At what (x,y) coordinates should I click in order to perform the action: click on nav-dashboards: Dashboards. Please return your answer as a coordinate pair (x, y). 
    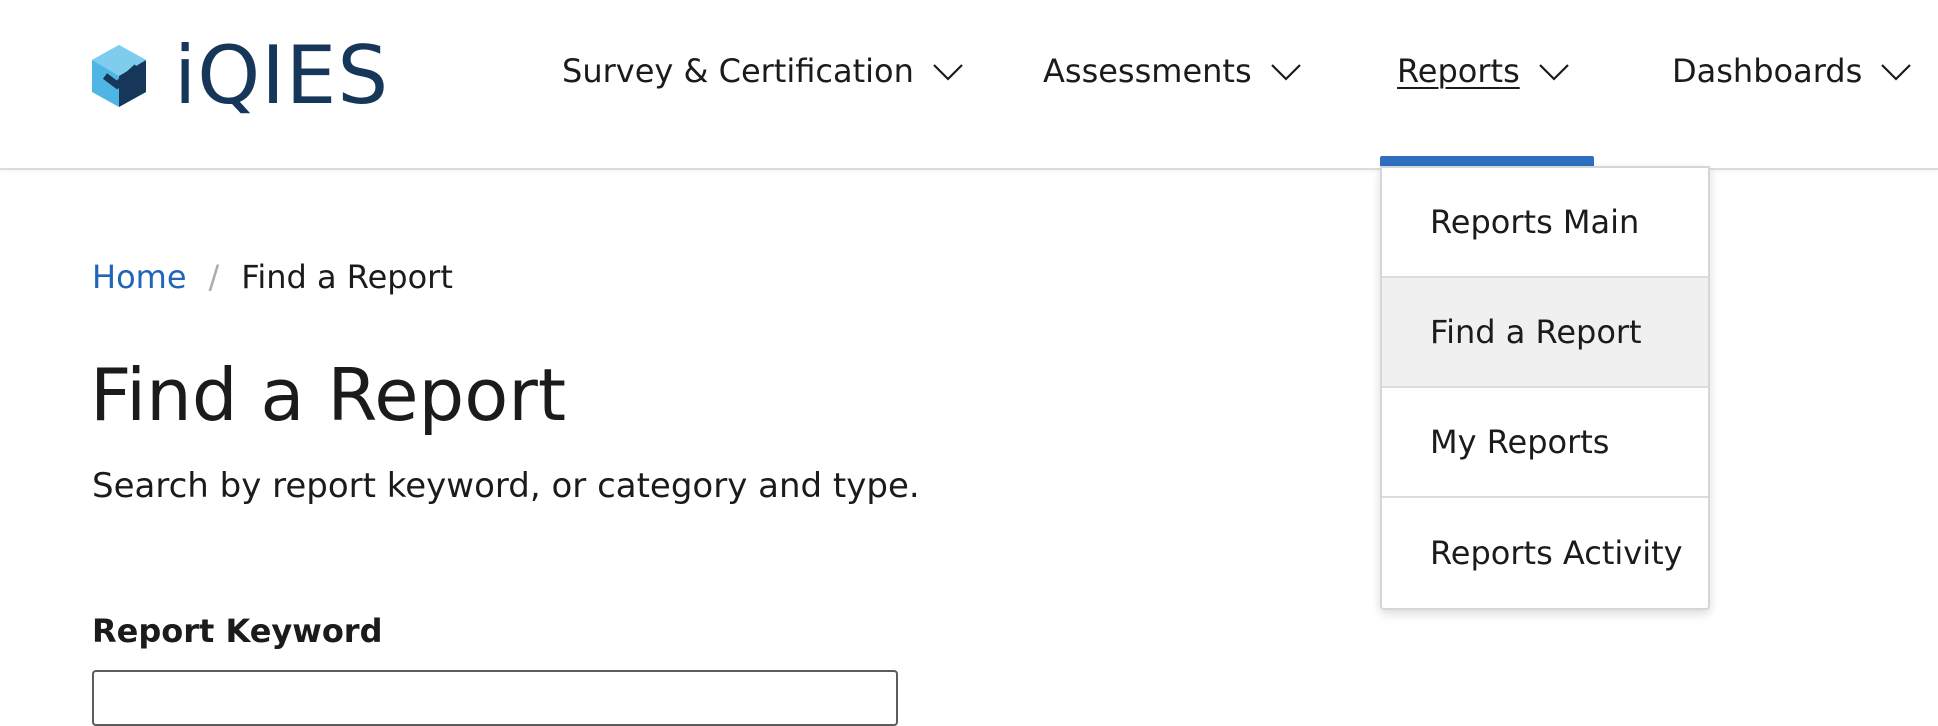
    Looking at the image, I should click on (1792, 71).